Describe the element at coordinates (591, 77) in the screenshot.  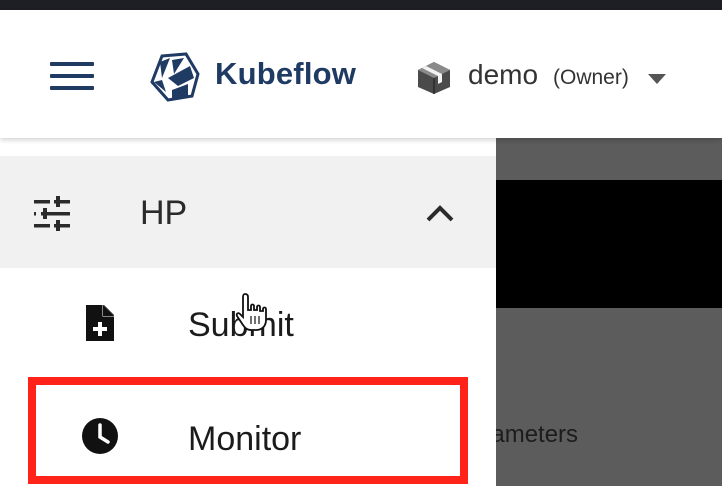
I see `namespace-role: (Owner)` at that location.